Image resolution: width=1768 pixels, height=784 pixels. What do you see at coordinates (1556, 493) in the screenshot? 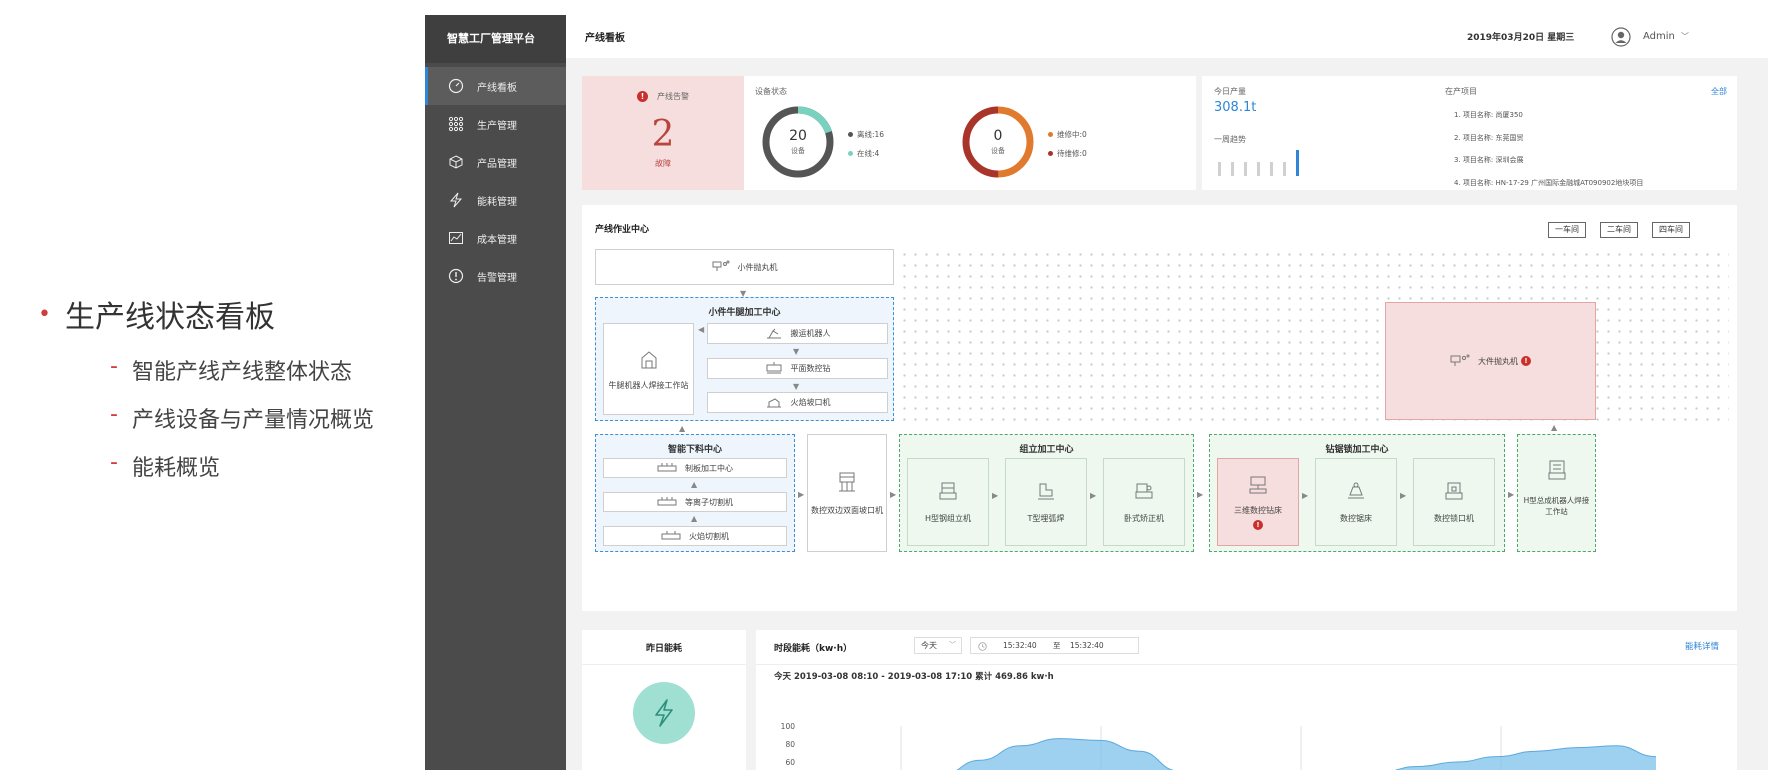
I see `h-assembly-robot-weld-station: H型总成机器人焊接工作站` at bounding box center [1556, 493].